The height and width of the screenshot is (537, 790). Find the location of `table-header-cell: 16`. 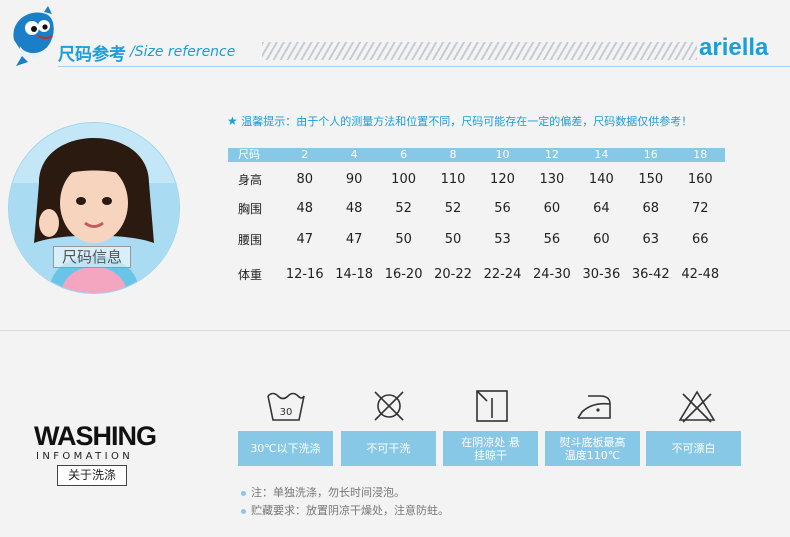

table-header-cell: 16 is located at coordinates (651, 155).